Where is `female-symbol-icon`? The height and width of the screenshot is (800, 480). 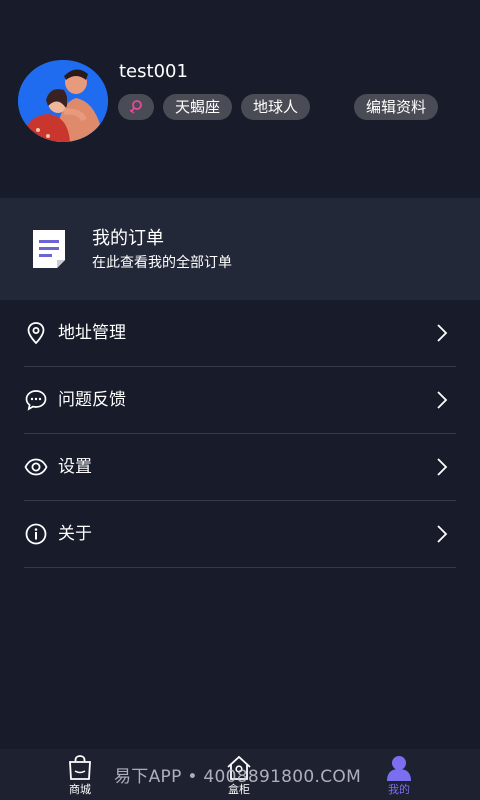 female-symbol-icon is located at coordinates (135, 107).